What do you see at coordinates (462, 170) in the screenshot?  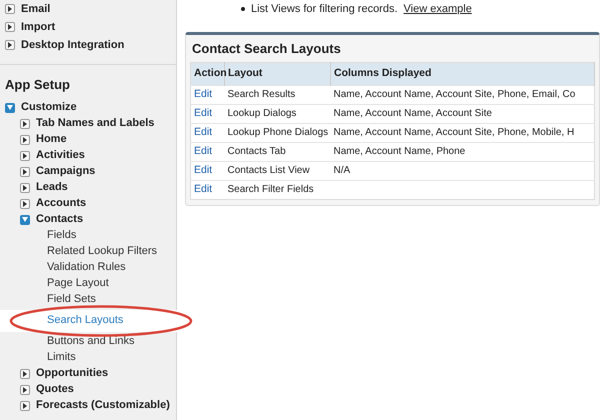 I see `table-cell: N/A` at bounding box center [462, 170].